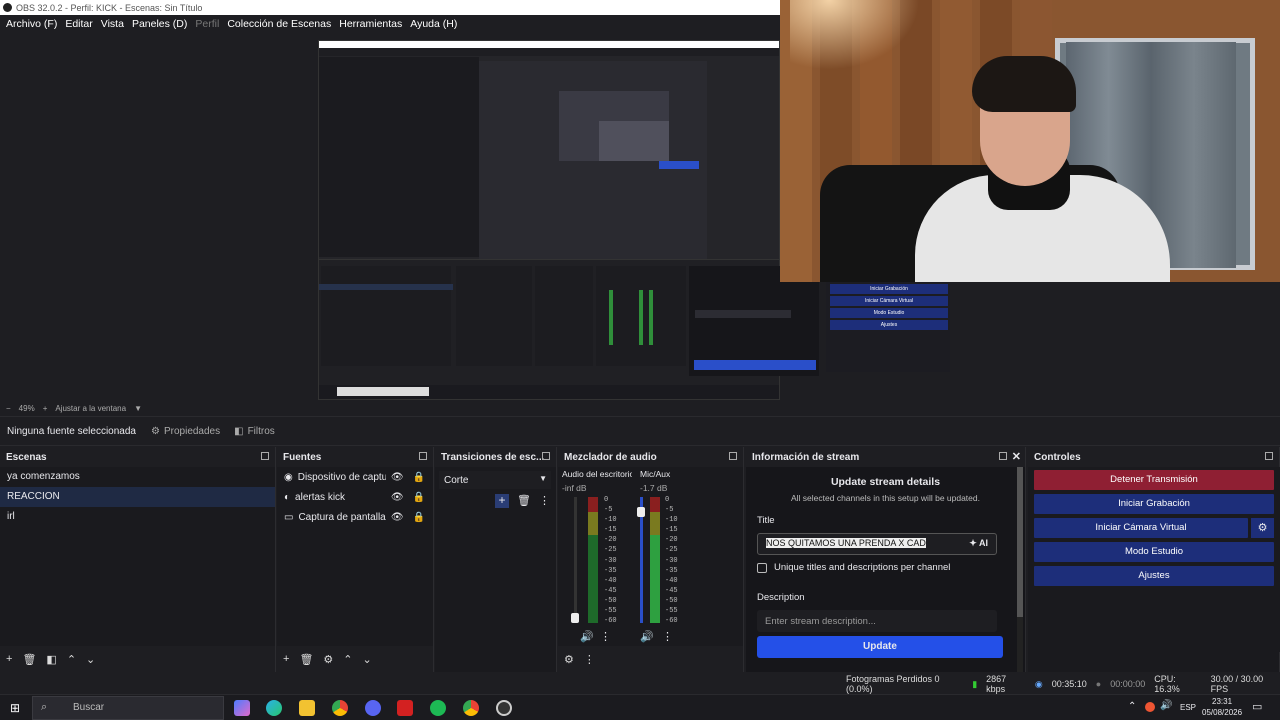 The width and height of the screenshot is (1280, 720). What do you see at coordinates (1154, 576) in the screenshot?
I see `settings-button: Ajustes` at bounding box center [1154, 576].